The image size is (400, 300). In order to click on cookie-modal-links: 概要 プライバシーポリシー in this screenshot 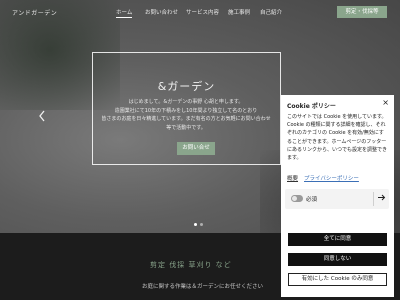, I will do `click(326, 178)`.